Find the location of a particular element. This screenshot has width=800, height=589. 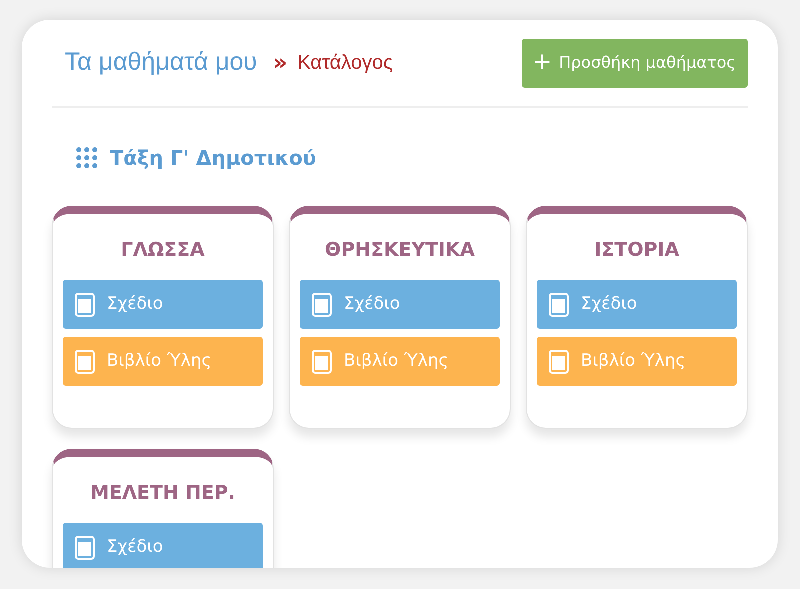

page-title: Τα μαθήματά μου is located at coordinates (161, 62).